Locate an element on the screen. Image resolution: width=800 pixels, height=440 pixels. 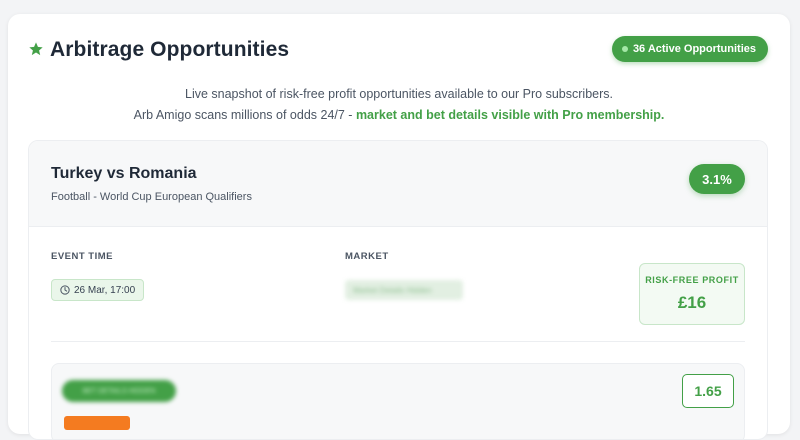
divider is located at coordinates (398, 341).